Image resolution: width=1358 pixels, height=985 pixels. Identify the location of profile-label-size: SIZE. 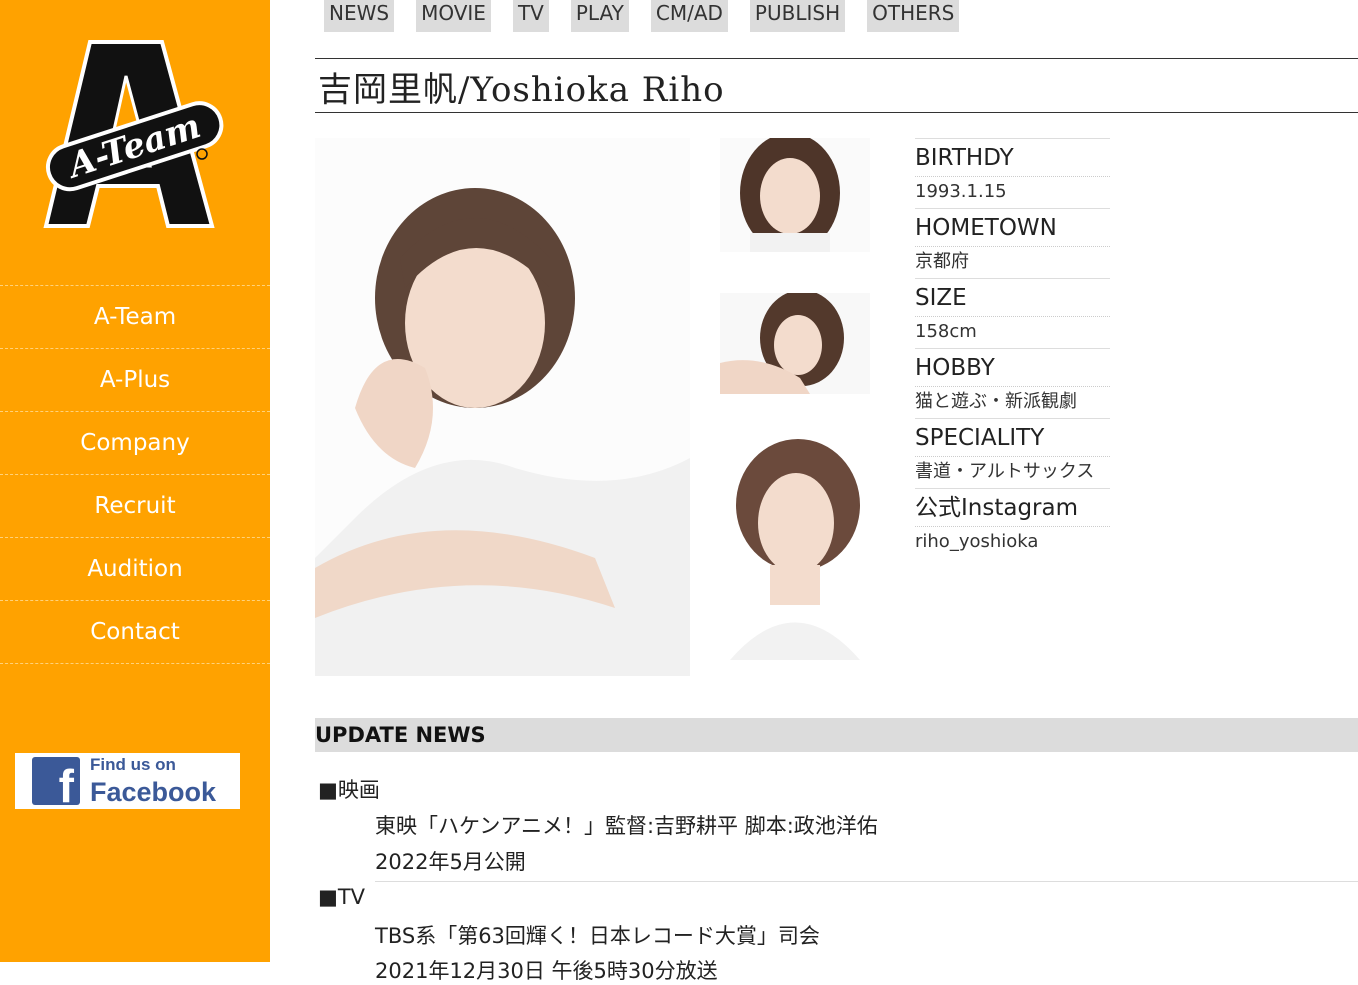
(1012, 297).